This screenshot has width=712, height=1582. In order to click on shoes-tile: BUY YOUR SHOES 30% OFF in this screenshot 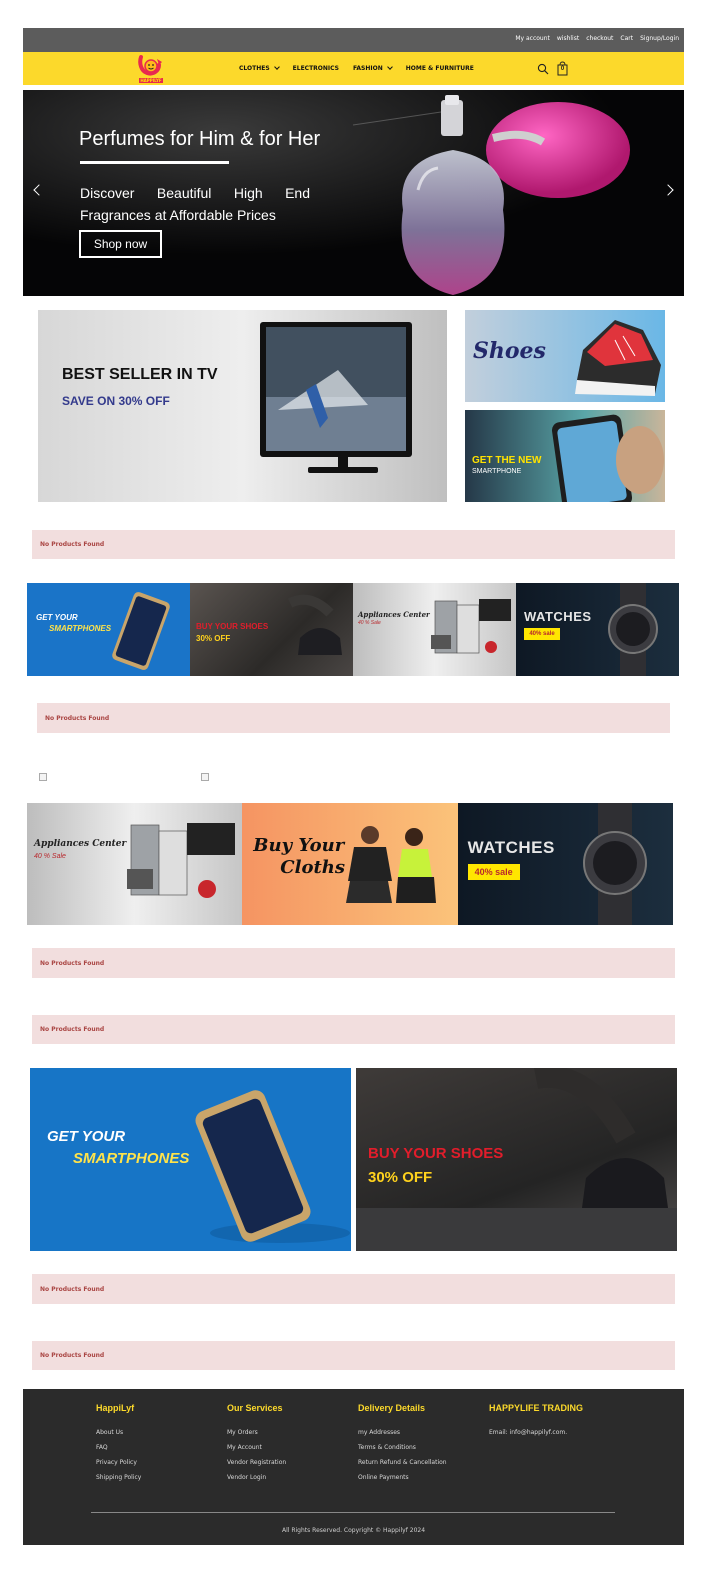, I will do `click(271, 629)`.